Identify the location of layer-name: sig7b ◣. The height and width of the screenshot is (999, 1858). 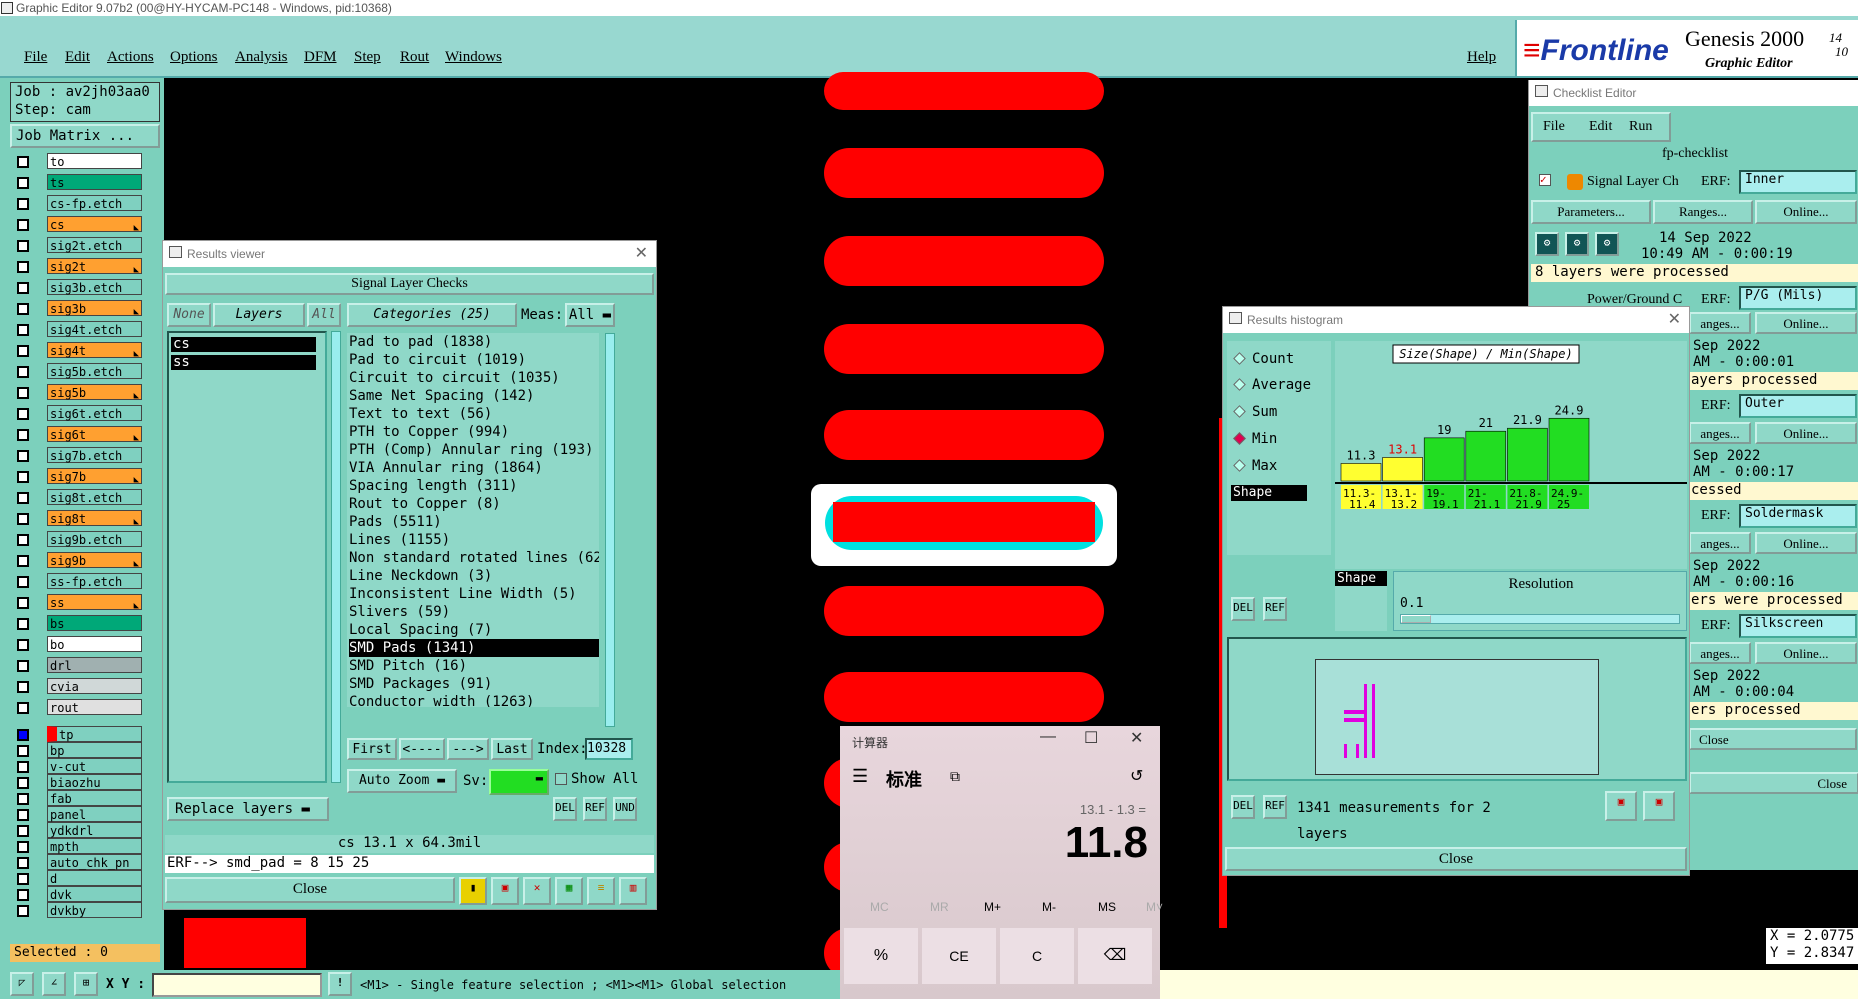
(94, 476).